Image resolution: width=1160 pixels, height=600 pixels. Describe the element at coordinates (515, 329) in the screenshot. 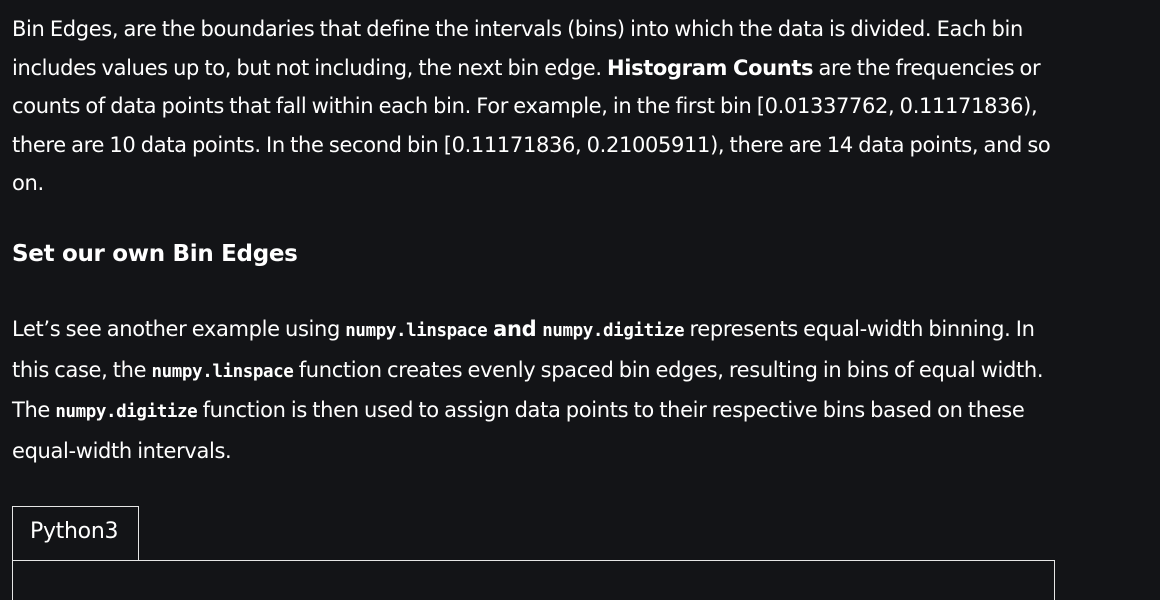

I see `paragraph-text-and: and` at that location.